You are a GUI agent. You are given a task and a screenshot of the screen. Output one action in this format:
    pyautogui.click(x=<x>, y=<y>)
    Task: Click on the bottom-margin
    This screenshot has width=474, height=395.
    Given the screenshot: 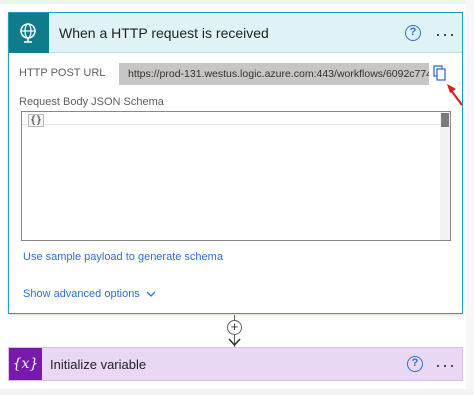 What is the action you would take?
    pyautogui.click(x=237, y=392)
    